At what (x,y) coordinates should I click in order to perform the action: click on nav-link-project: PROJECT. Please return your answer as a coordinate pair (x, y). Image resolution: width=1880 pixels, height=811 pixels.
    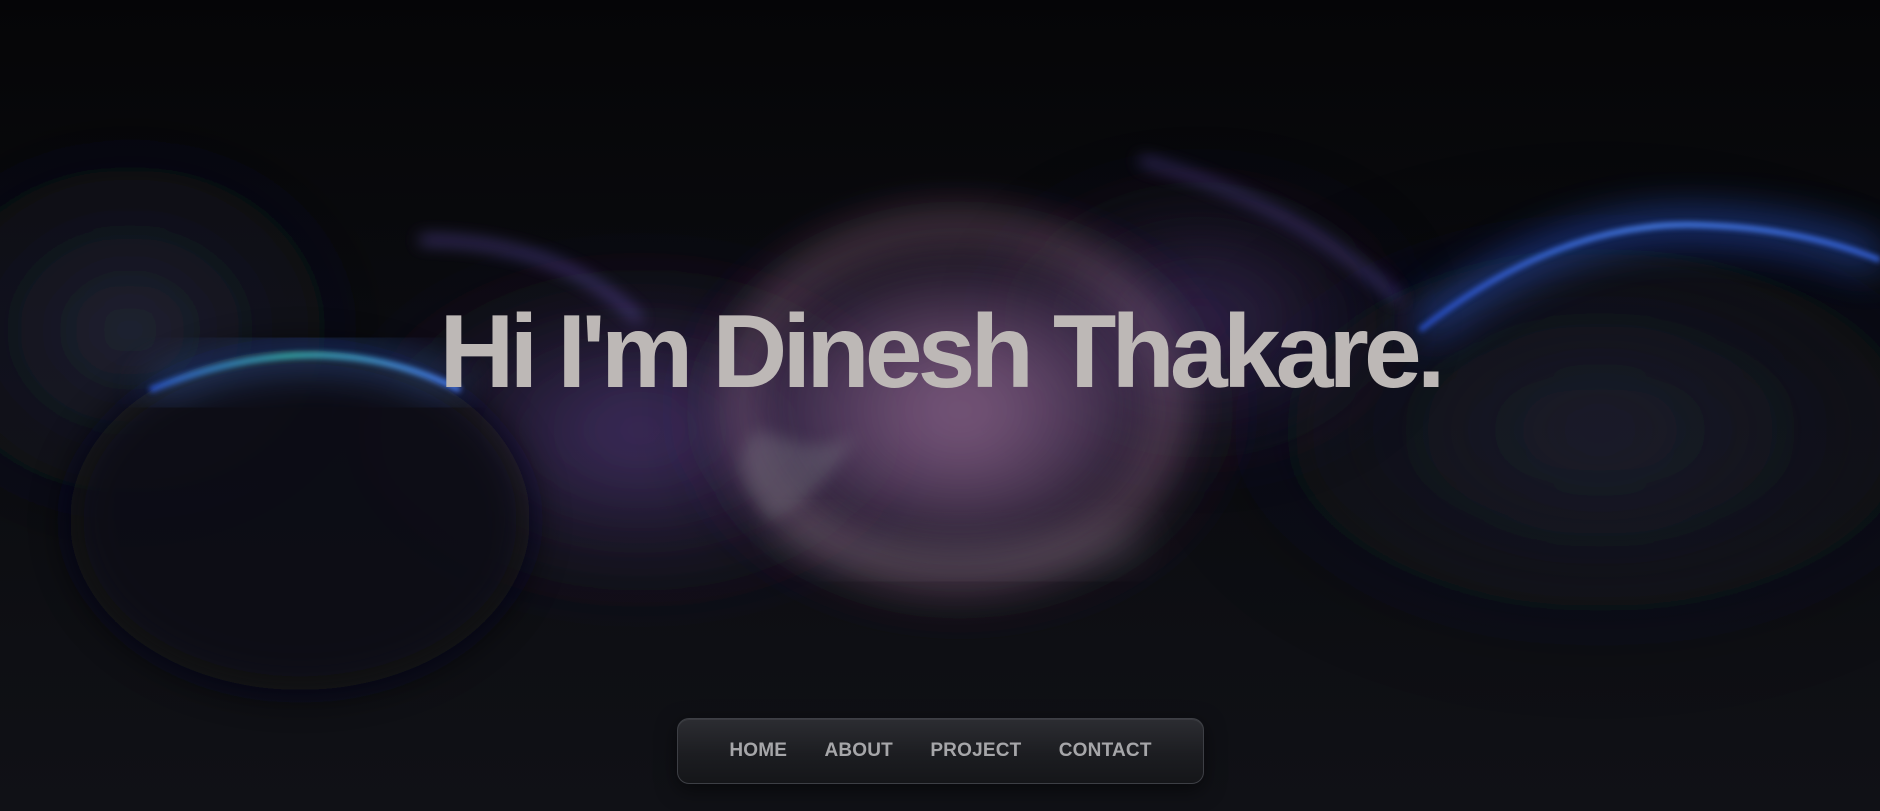
    Looking at the image, I should click on (975, 751).